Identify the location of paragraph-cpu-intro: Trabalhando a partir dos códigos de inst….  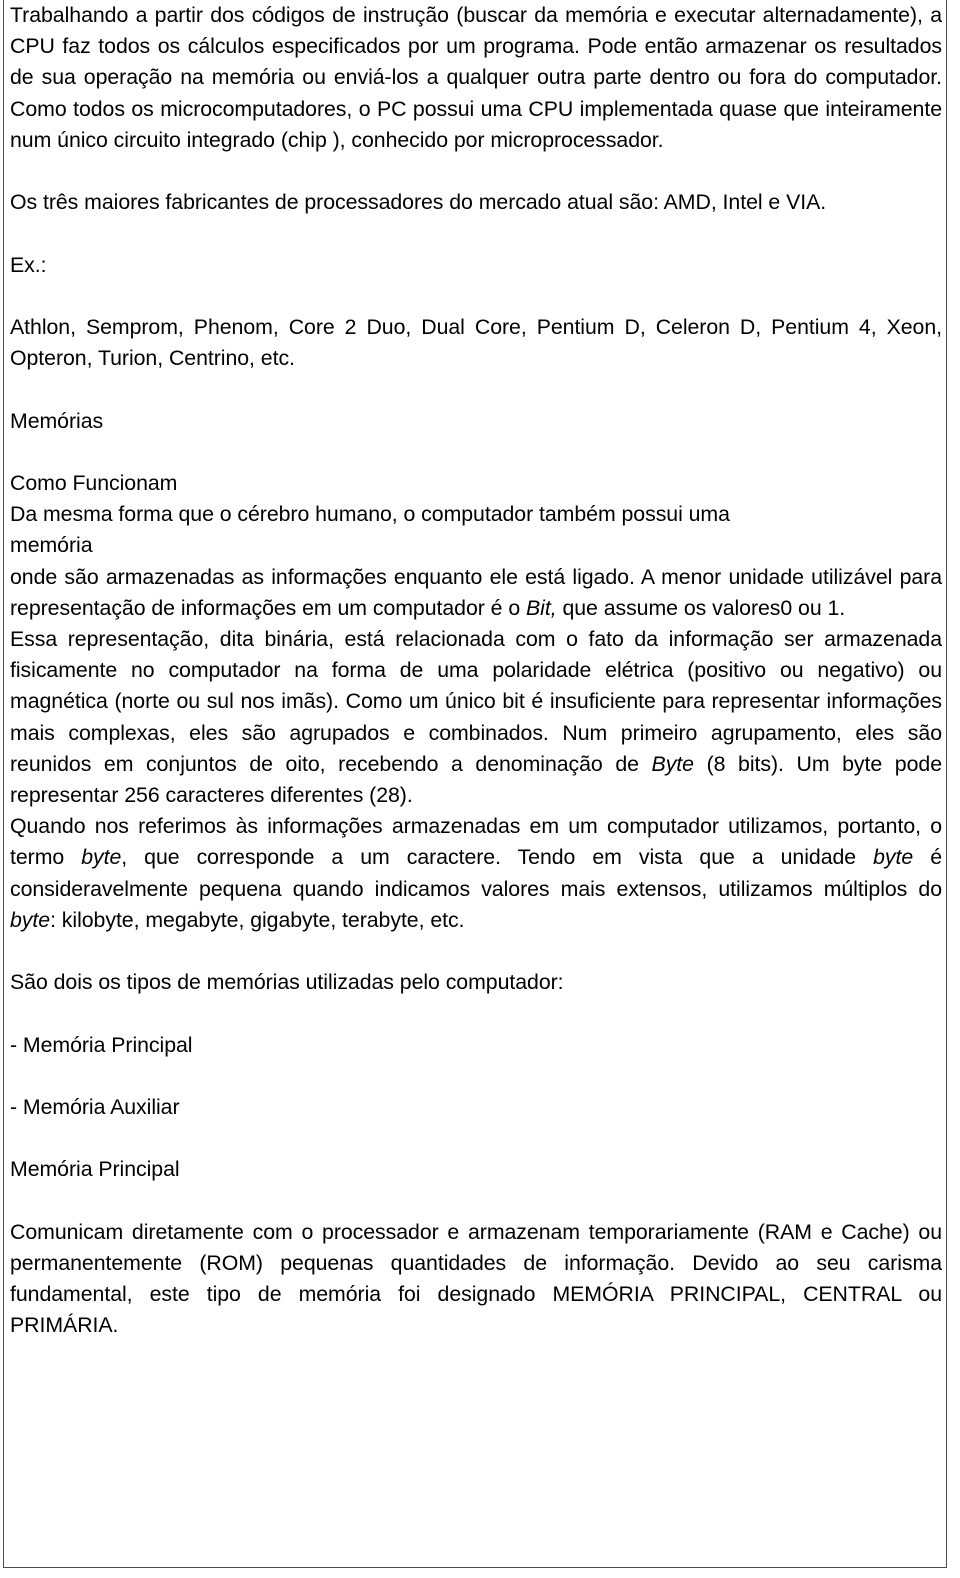
(476, 77).